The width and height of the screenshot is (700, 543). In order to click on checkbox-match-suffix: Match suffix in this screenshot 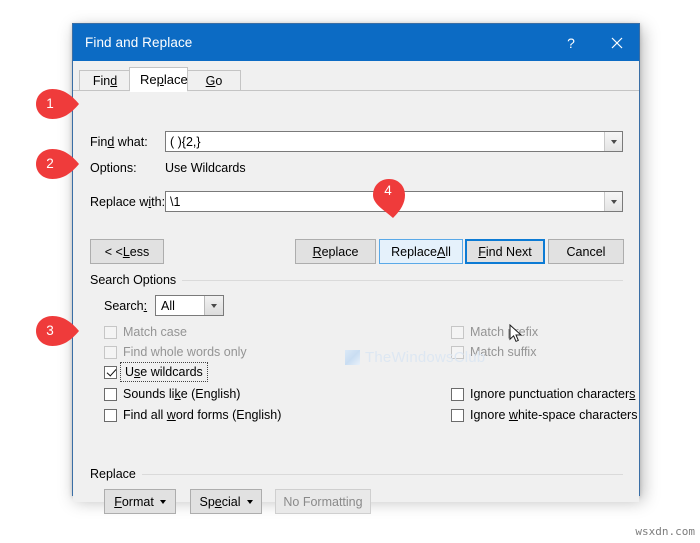, I will do `click(493, 352)`.